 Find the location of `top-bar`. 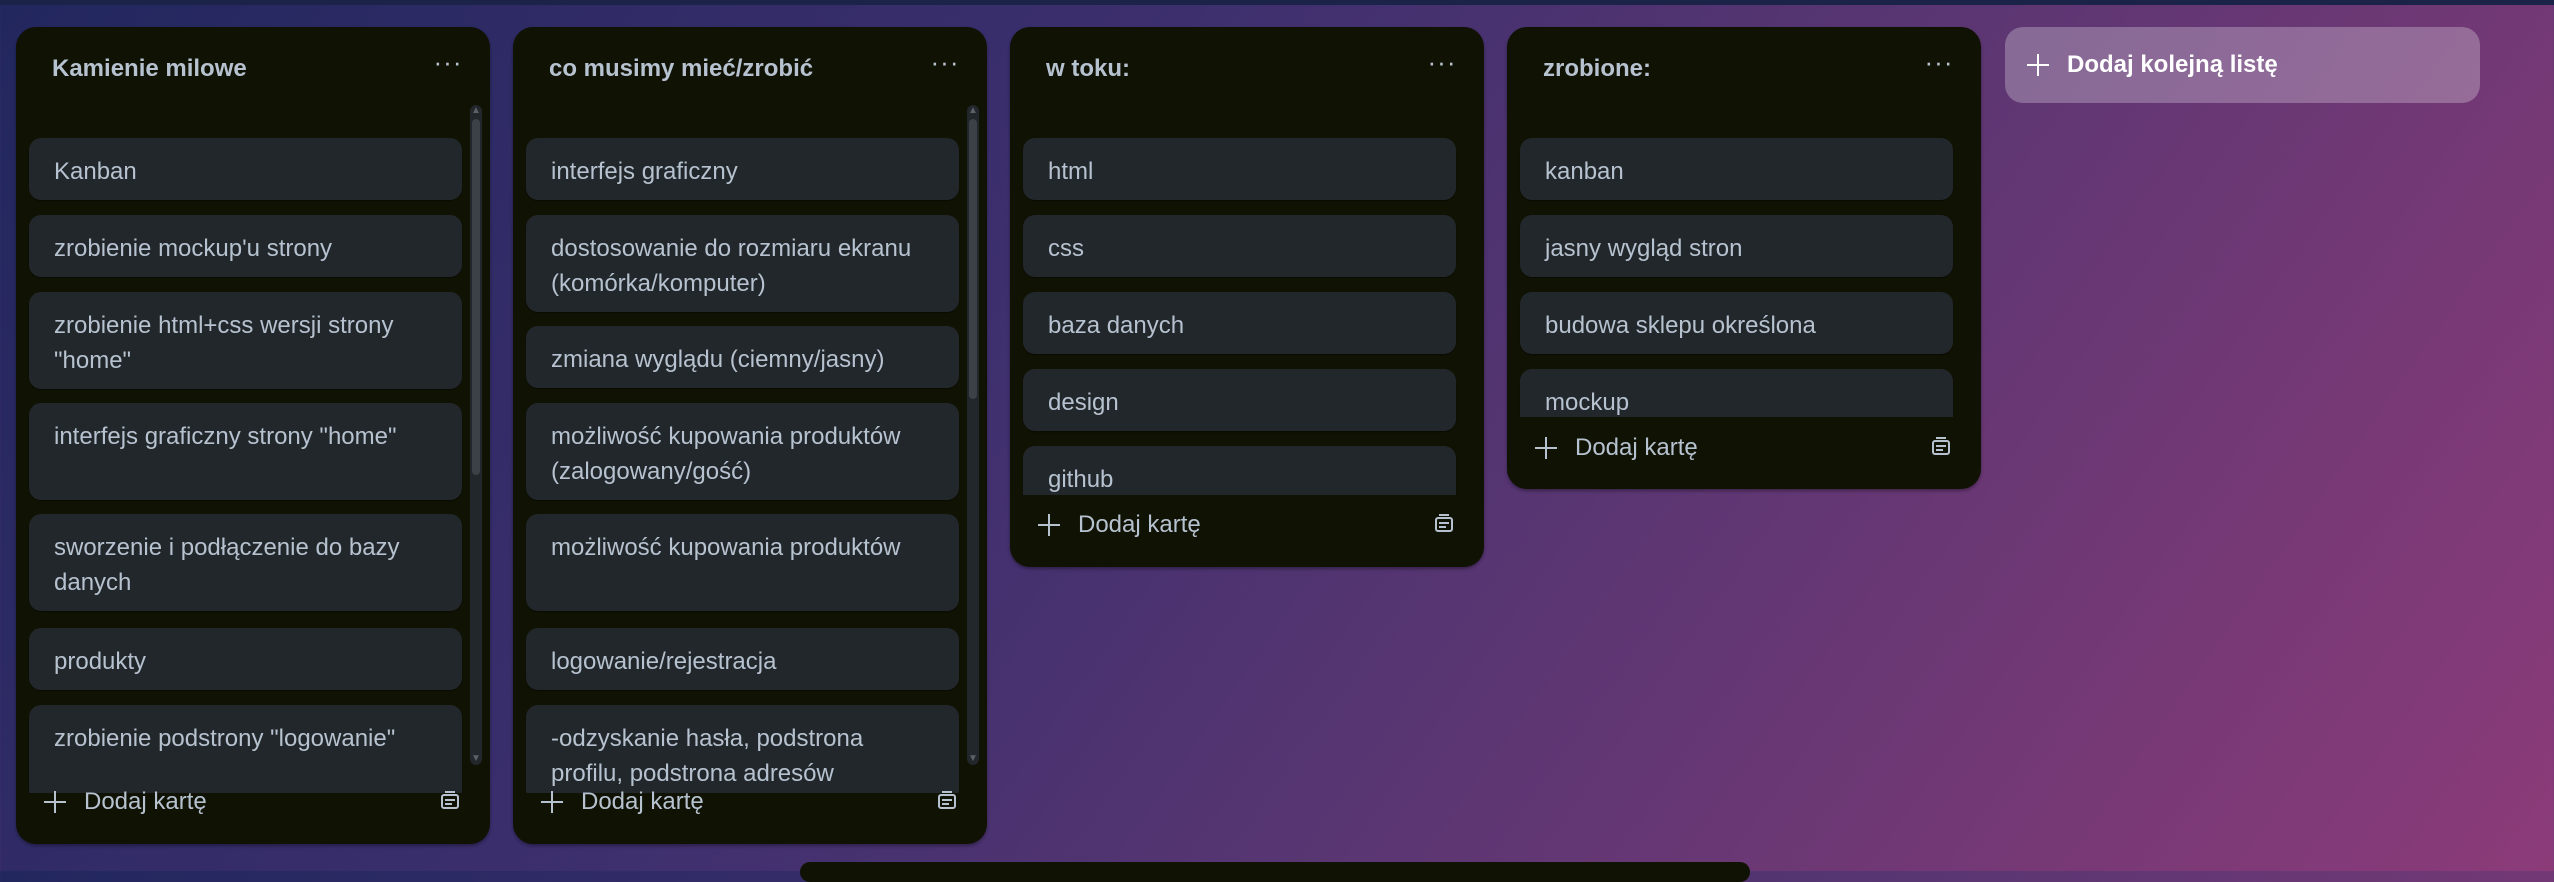

top-bar is located at coordinates (1277, 2).